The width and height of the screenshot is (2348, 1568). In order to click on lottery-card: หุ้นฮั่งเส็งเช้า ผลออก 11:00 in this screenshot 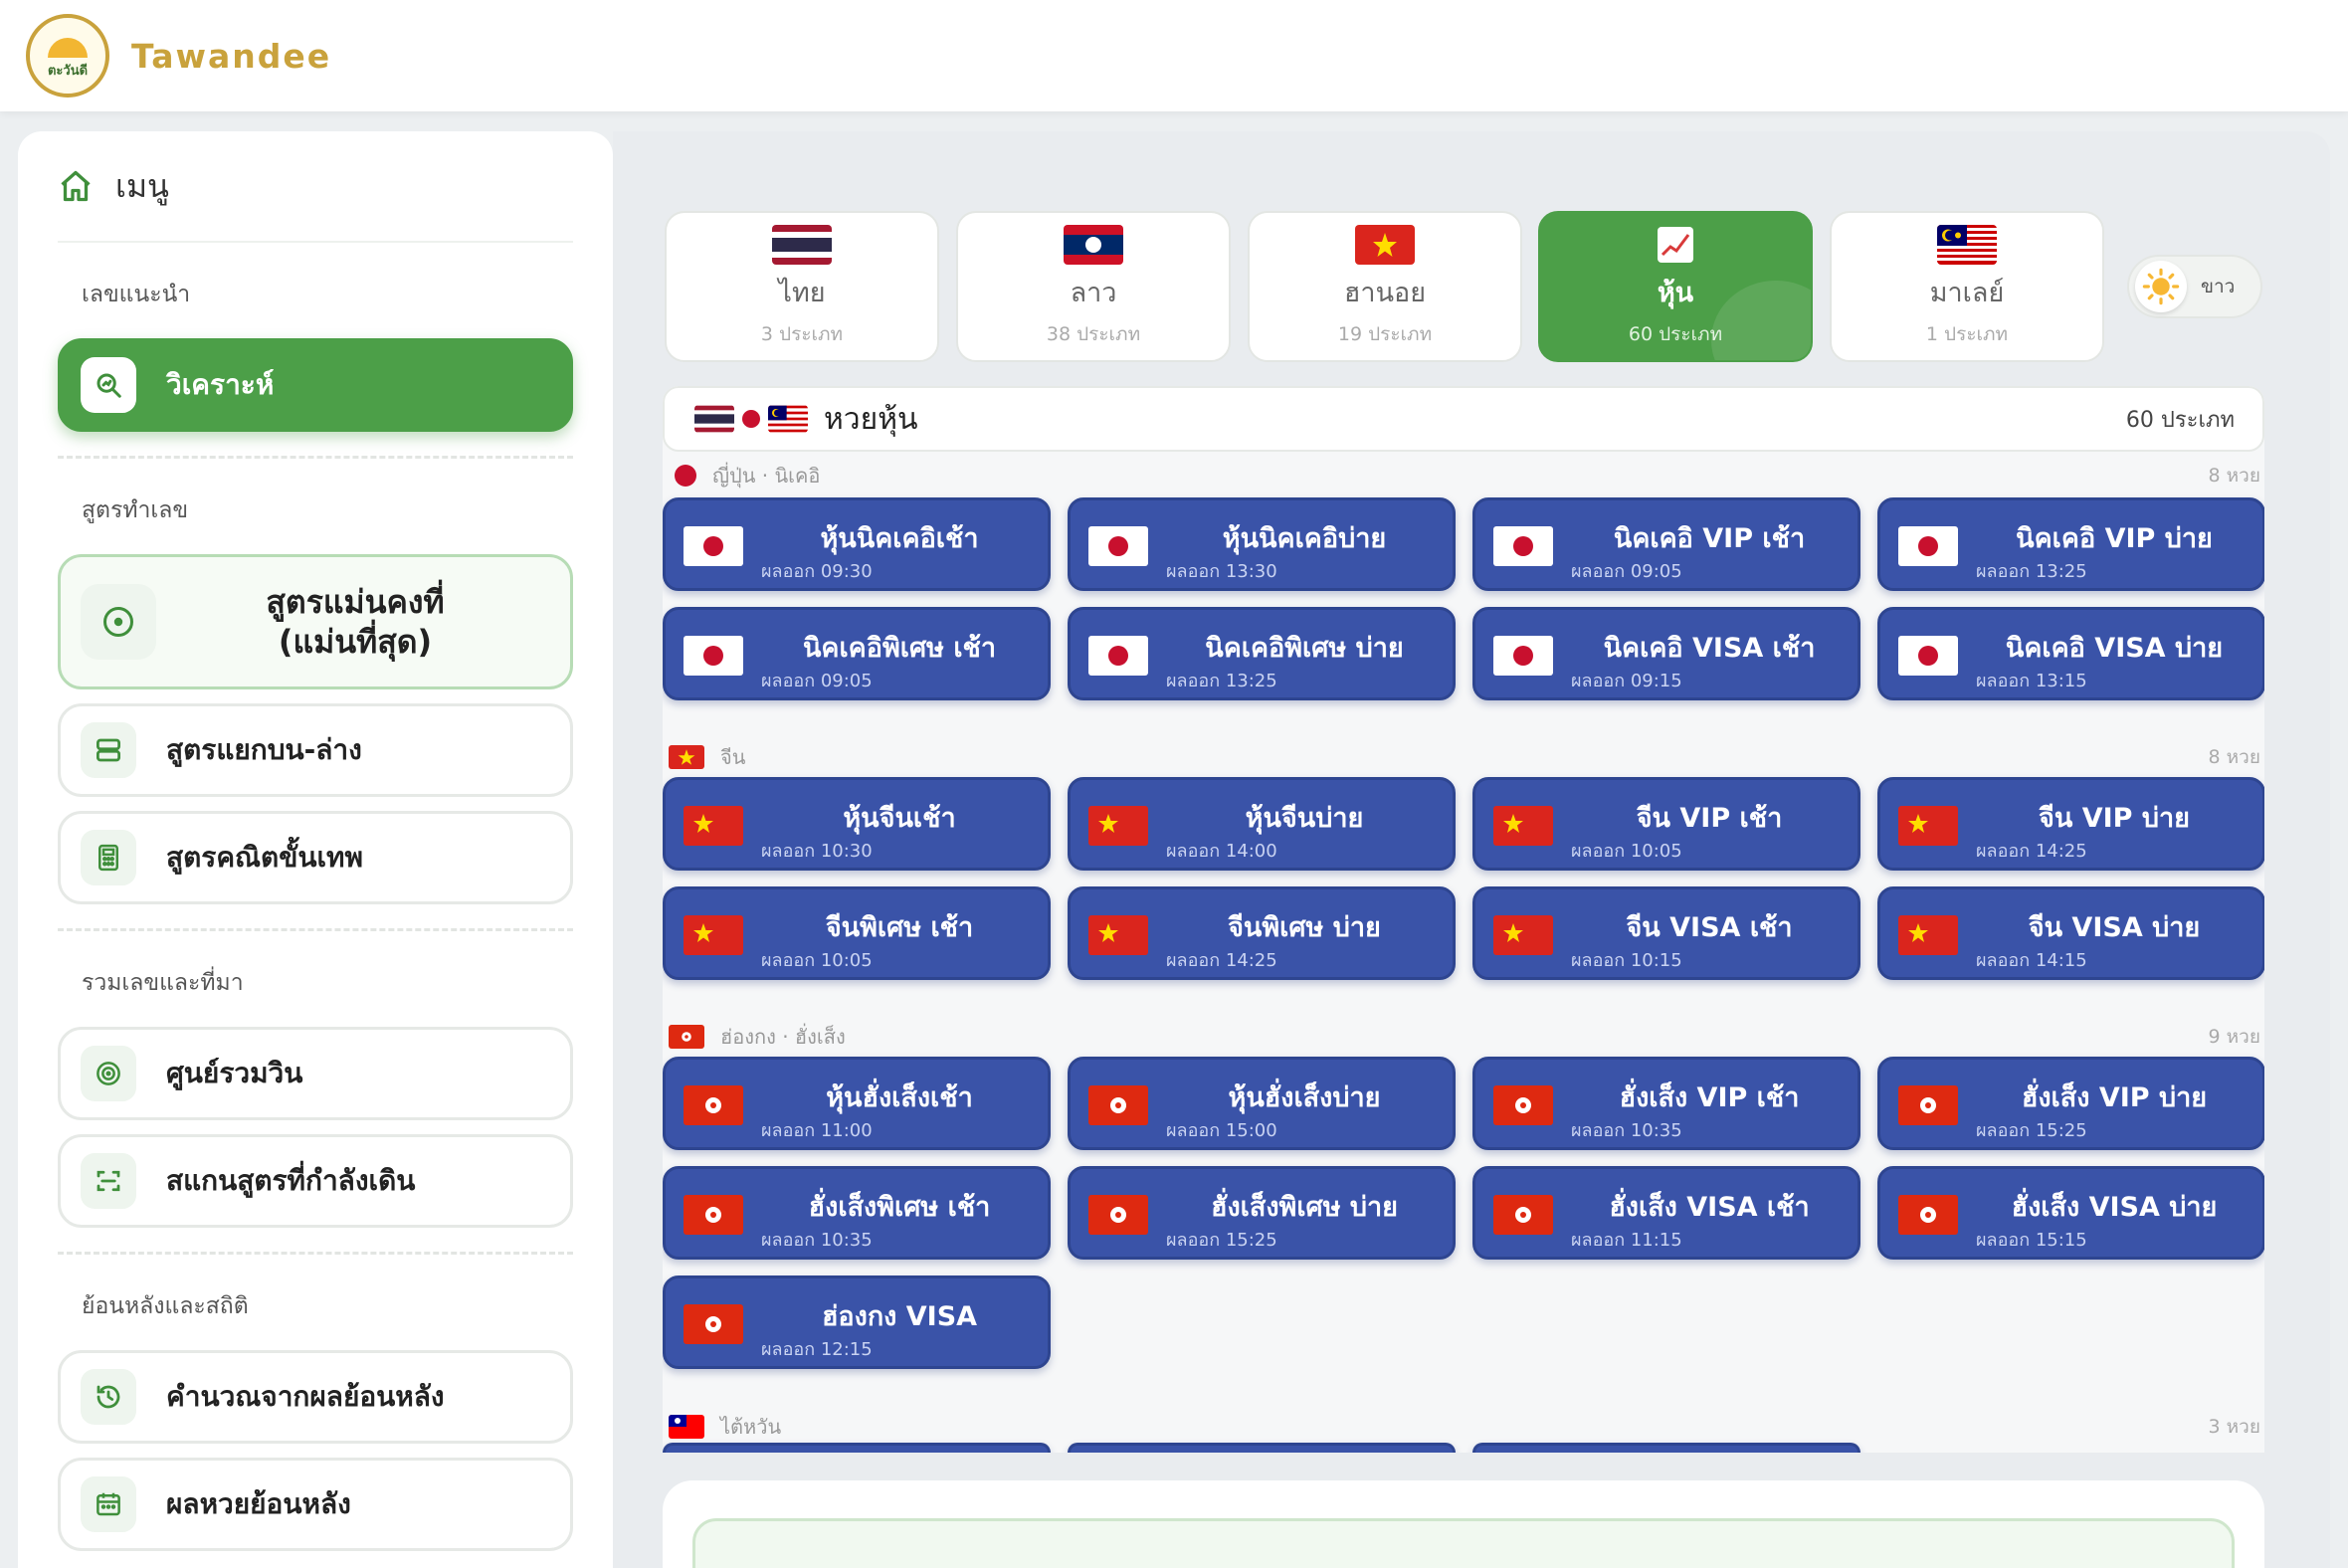, I will do `click(857, 1103)`.